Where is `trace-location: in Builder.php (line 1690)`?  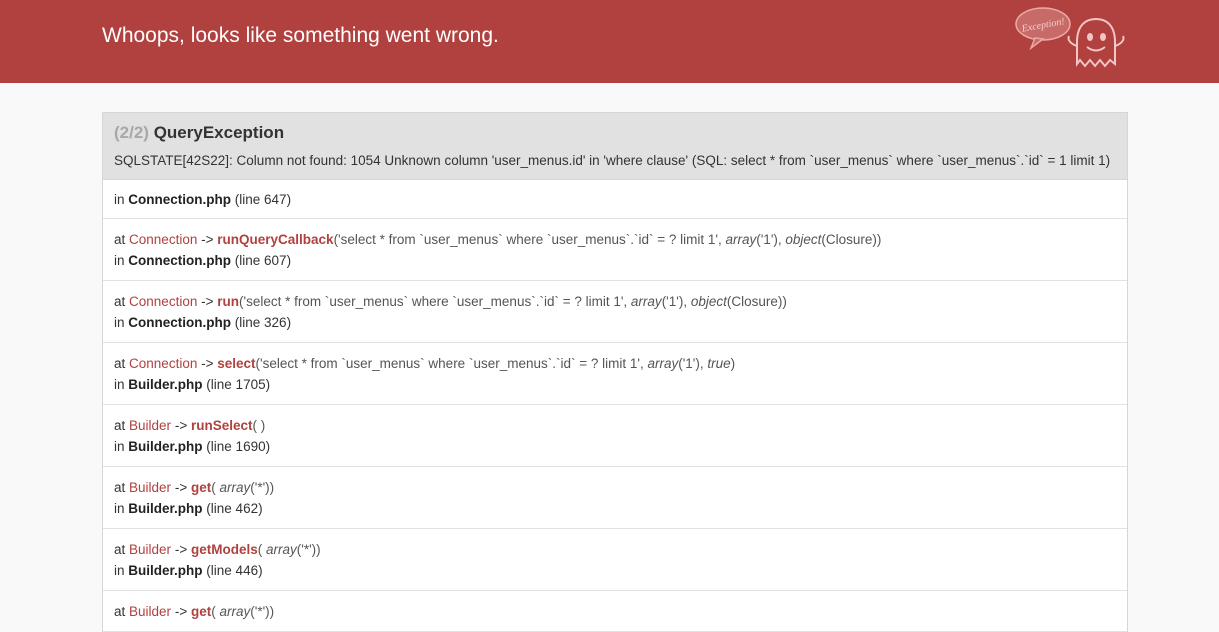
trace-location: in Builder.php (line 1690) is located at coordinates (615, 446).